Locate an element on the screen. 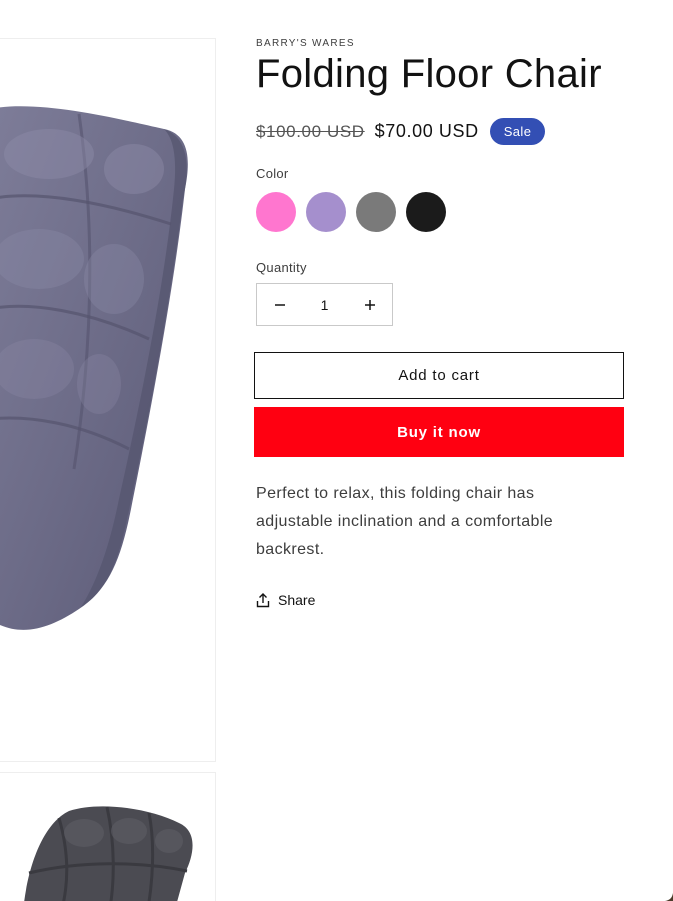  swatch-black is located at coordinates (426, 212).